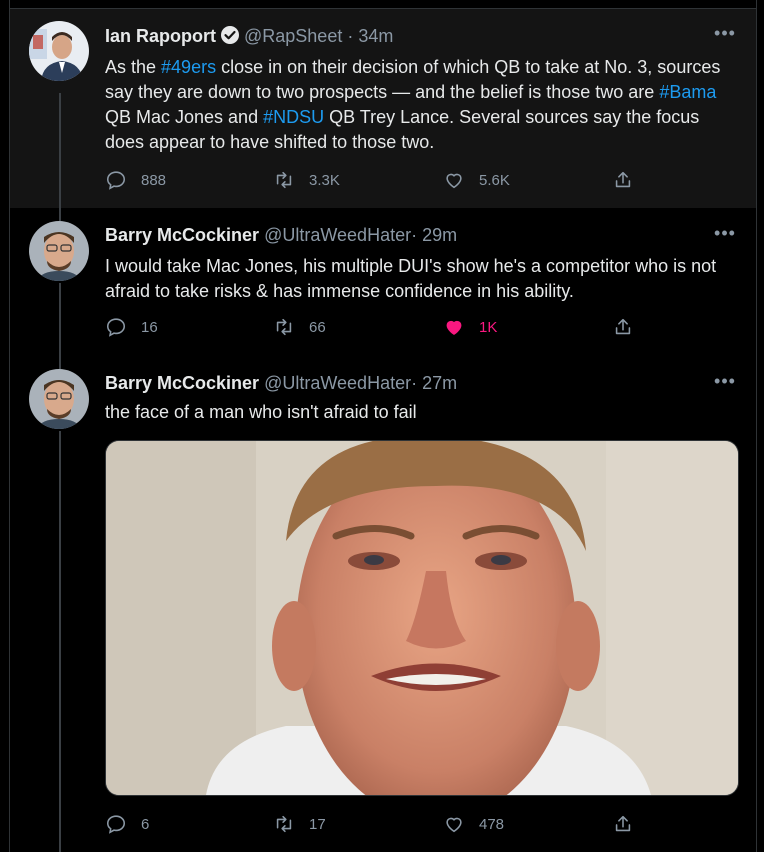 The width and height of the screenshot is (764, 852). I want to click on retweet-count: 3.3K, so click(324, 180).